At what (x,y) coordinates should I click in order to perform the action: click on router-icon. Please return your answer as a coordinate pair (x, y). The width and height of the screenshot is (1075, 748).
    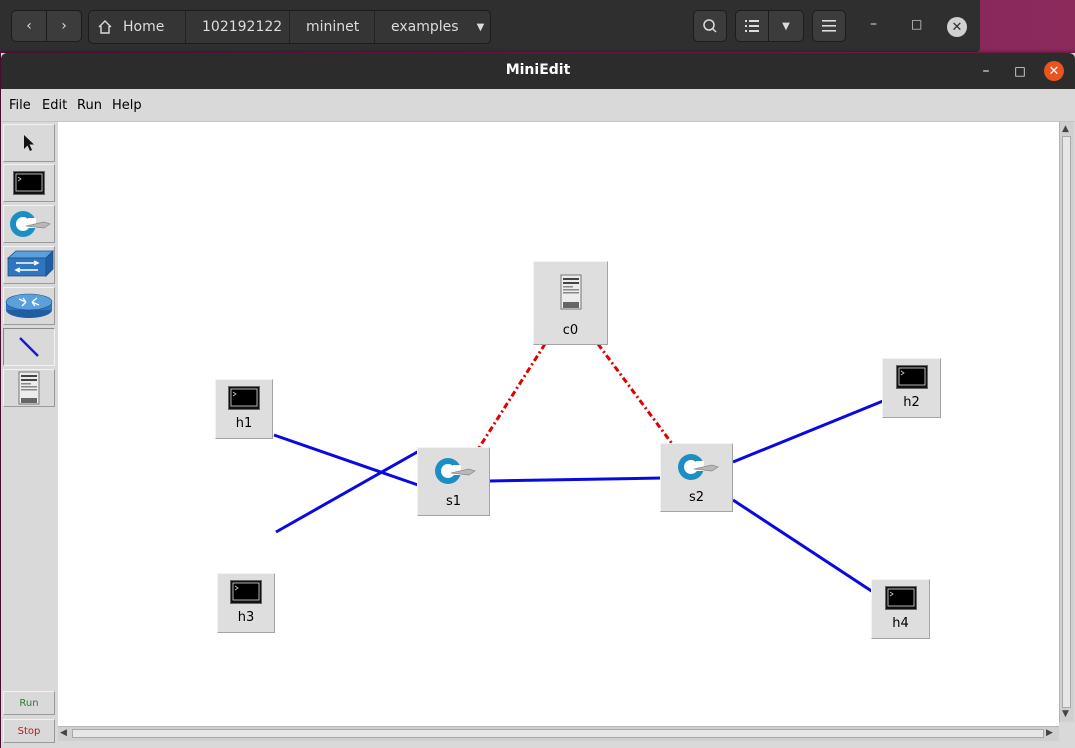
    Looking at the image, I should click on (29, 305).